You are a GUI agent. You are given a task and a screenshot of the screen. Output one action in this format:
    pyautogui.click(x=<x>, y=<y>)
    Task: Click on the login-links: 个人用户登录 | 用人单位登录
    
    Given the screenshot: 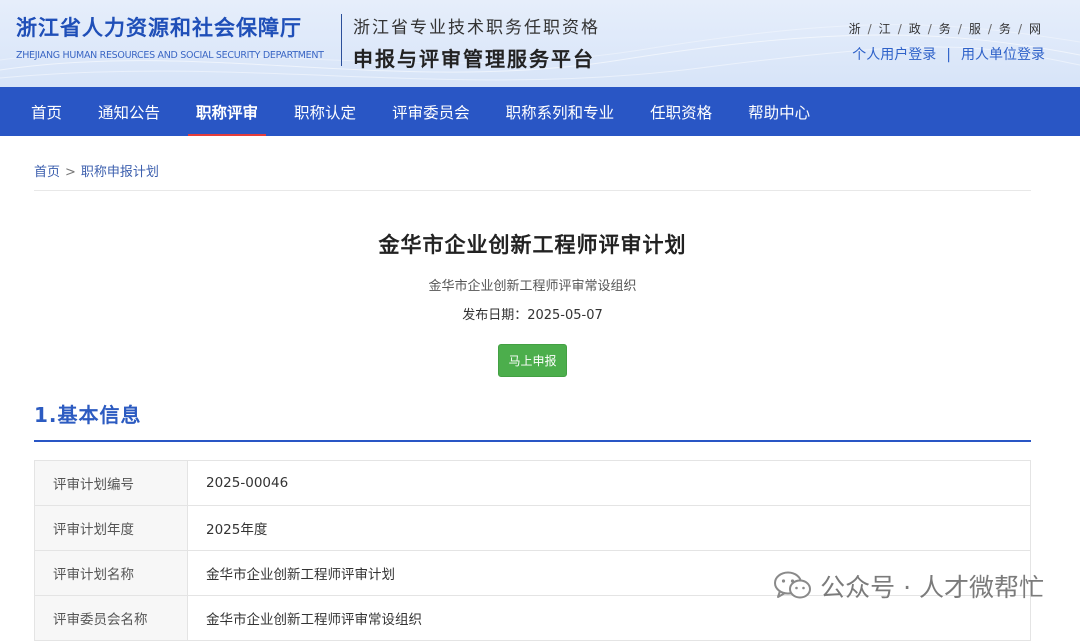 What is the action you would take?
    pyautogui.click(x=948, y=54)
    